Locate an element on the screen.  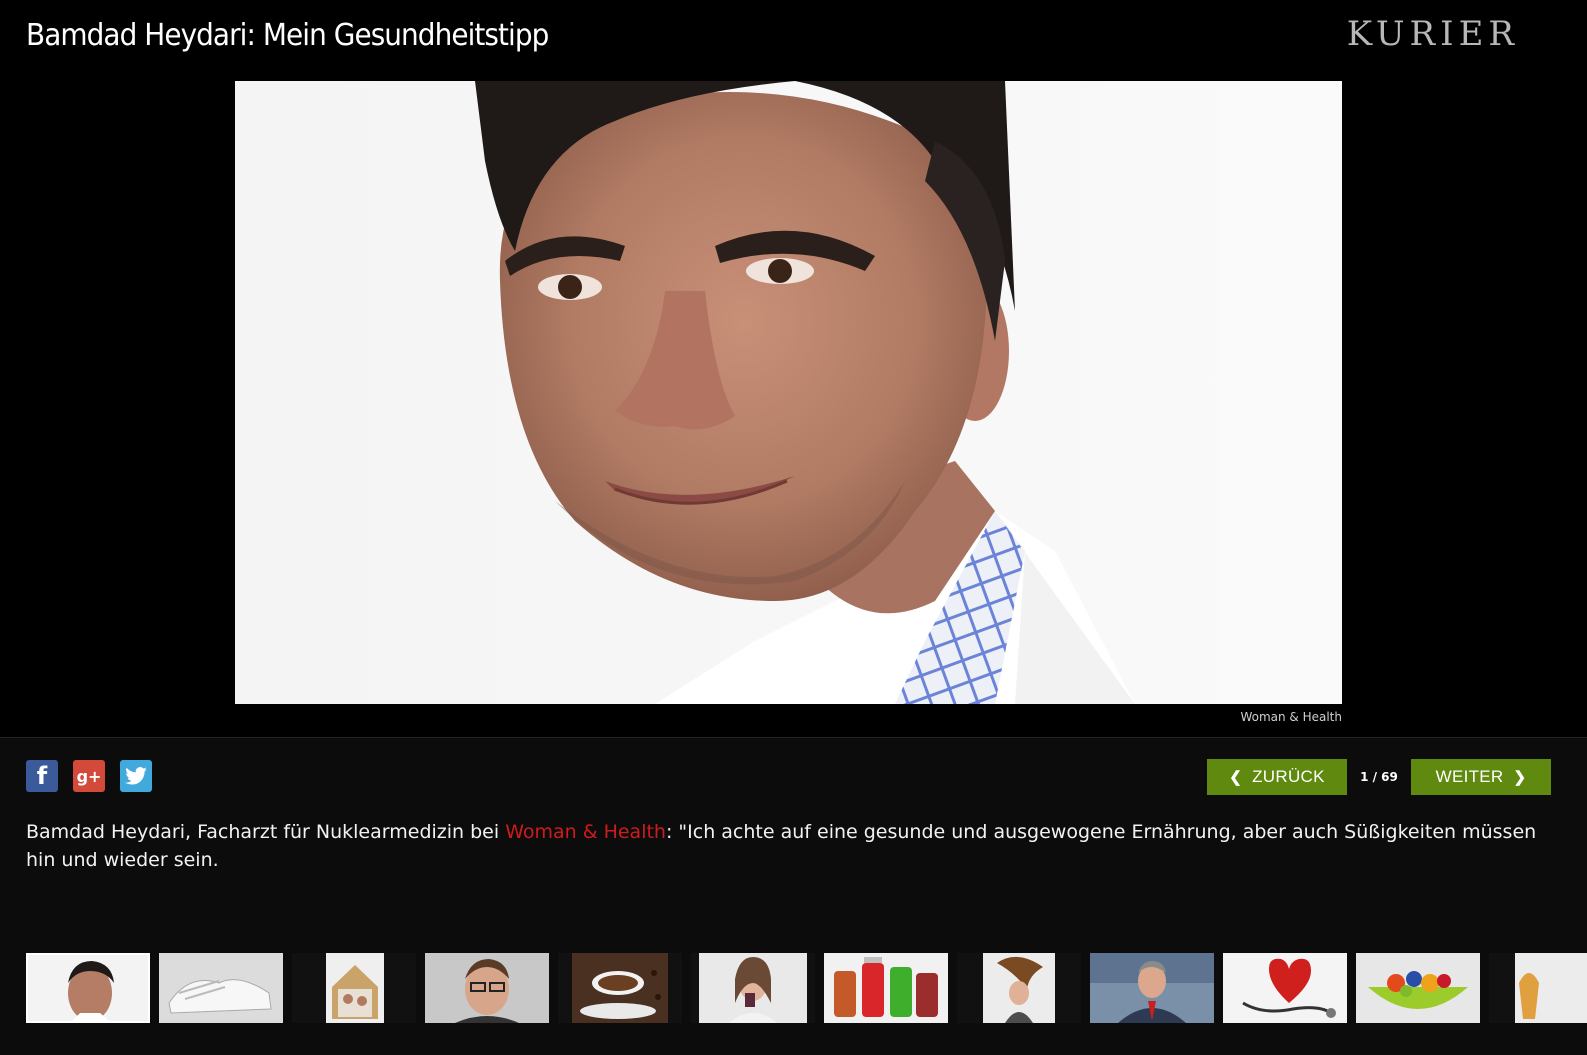
page-title: Bamdad Heydari: Mein Gesundheitstipp is located at coordinates (287, 35).